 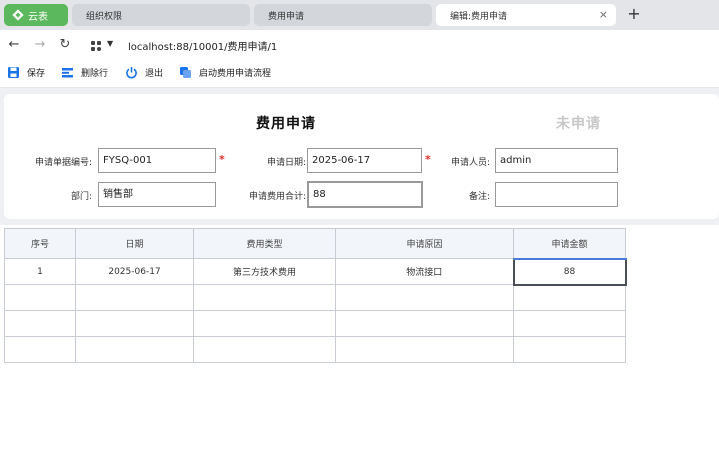 I want to click on save-icon, so click(x=13, y=72).